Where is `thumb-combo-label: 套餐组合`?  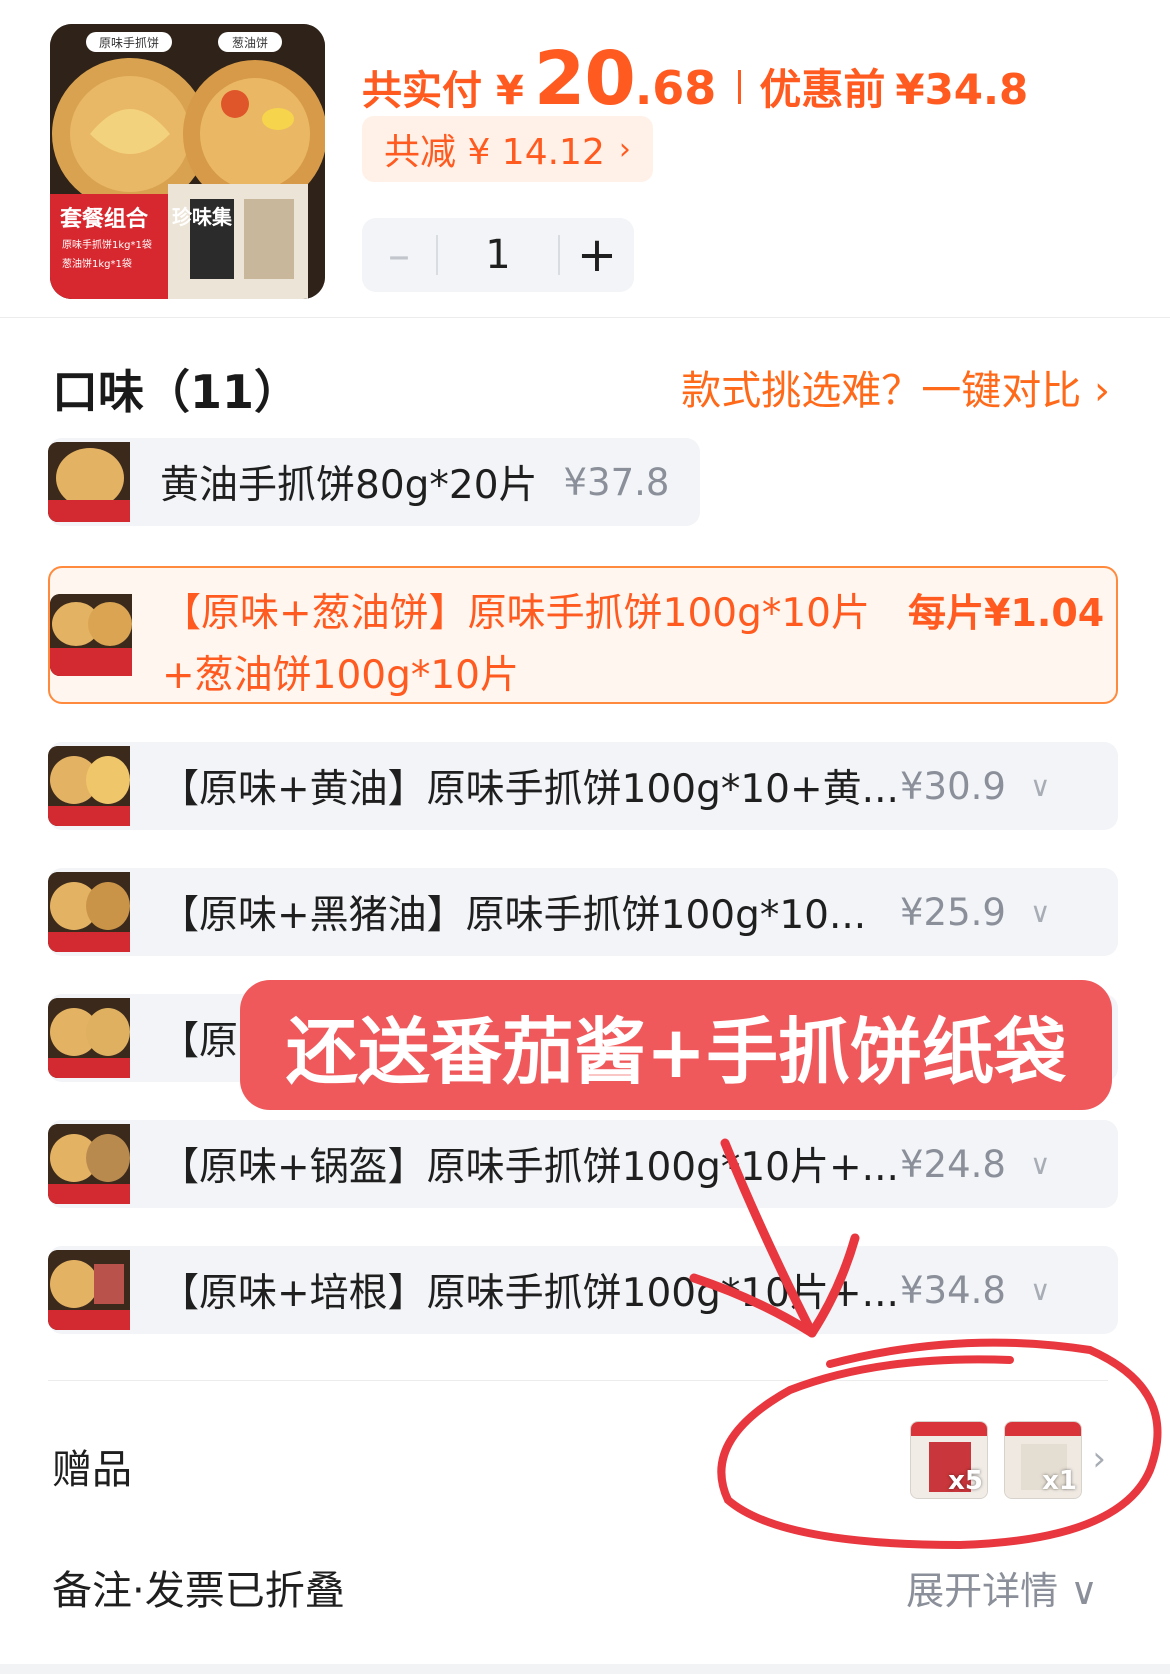 thumb-combo-label: 套餐组合 is located at coordinates (104, 219).